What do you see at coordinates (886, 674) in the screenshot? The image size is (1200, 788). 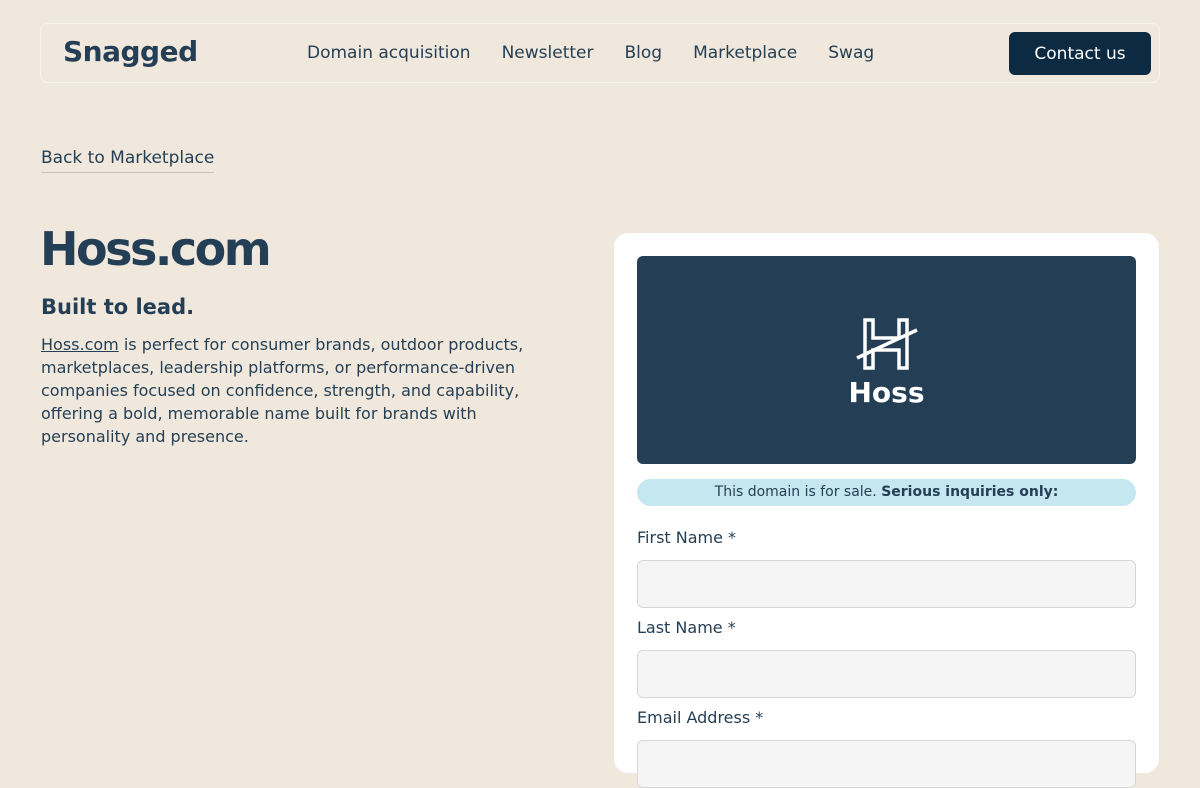 I see `last-name-field` at bounding box center [886, 674].